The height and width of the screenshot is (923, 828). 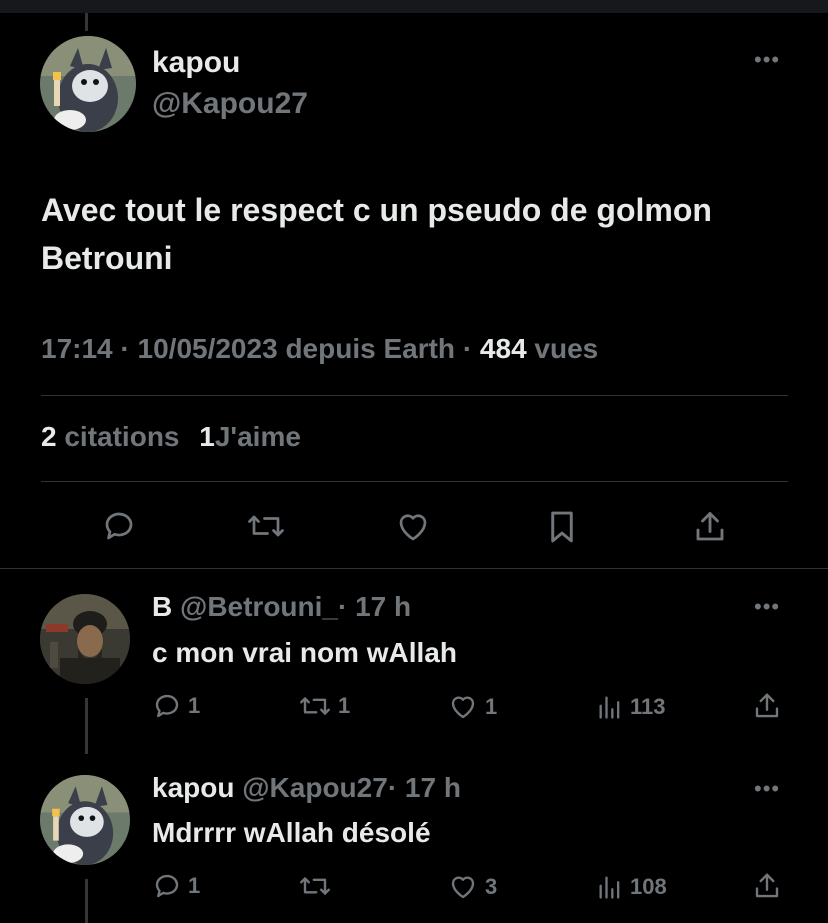 I want to click on engagement-stats: 2 citations 1J'aime, so click(x=171, y=437).